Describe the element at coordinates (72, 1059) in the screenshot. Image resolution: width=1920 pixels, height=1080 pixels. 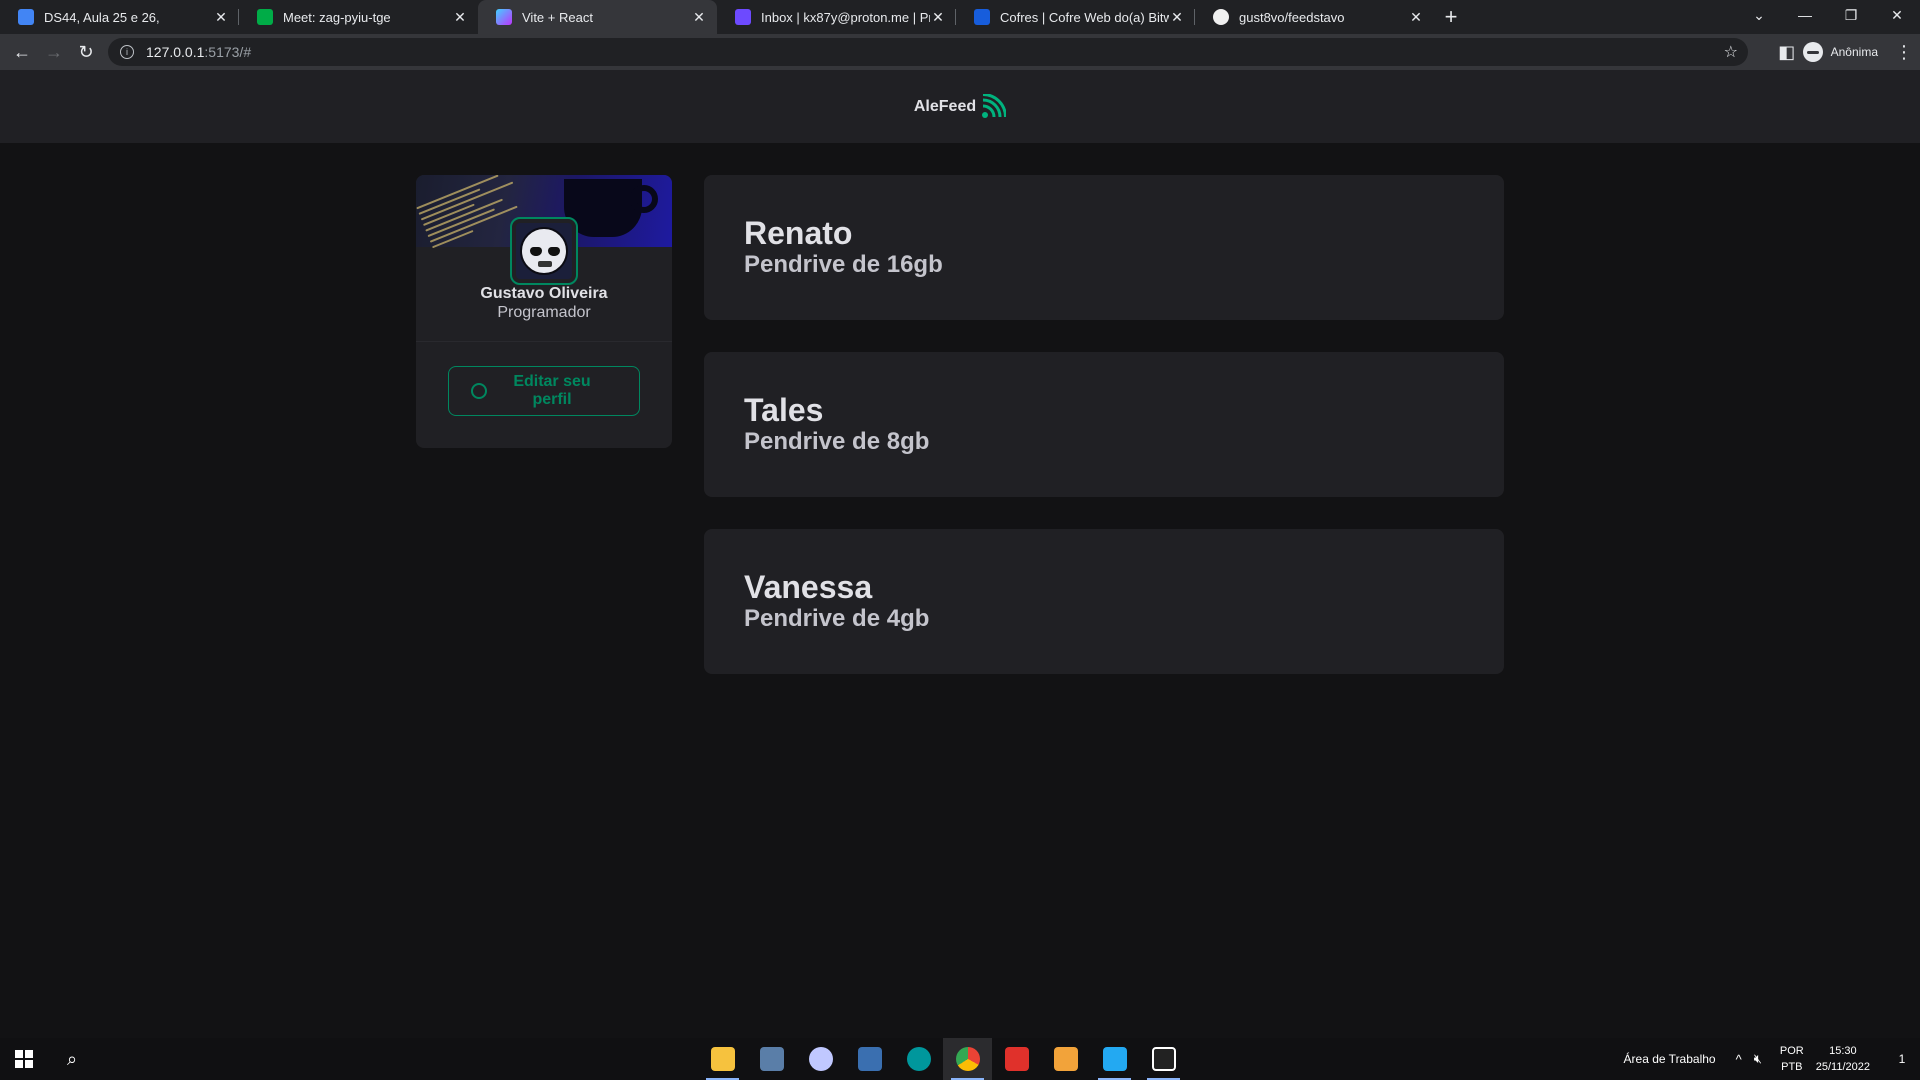
I see `search-icon: ⌕` at that location.